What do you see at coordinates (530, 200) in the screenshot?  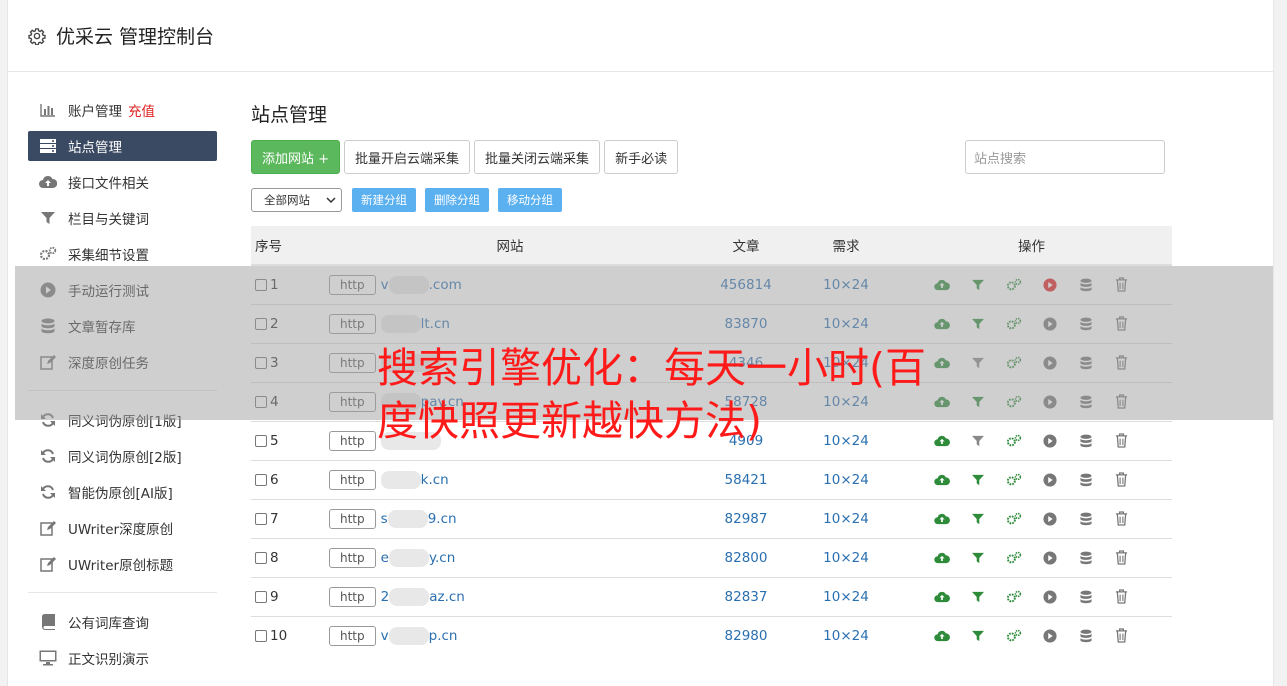 I see `move-group-button: 移动分组` at bounding box center [530, 200].